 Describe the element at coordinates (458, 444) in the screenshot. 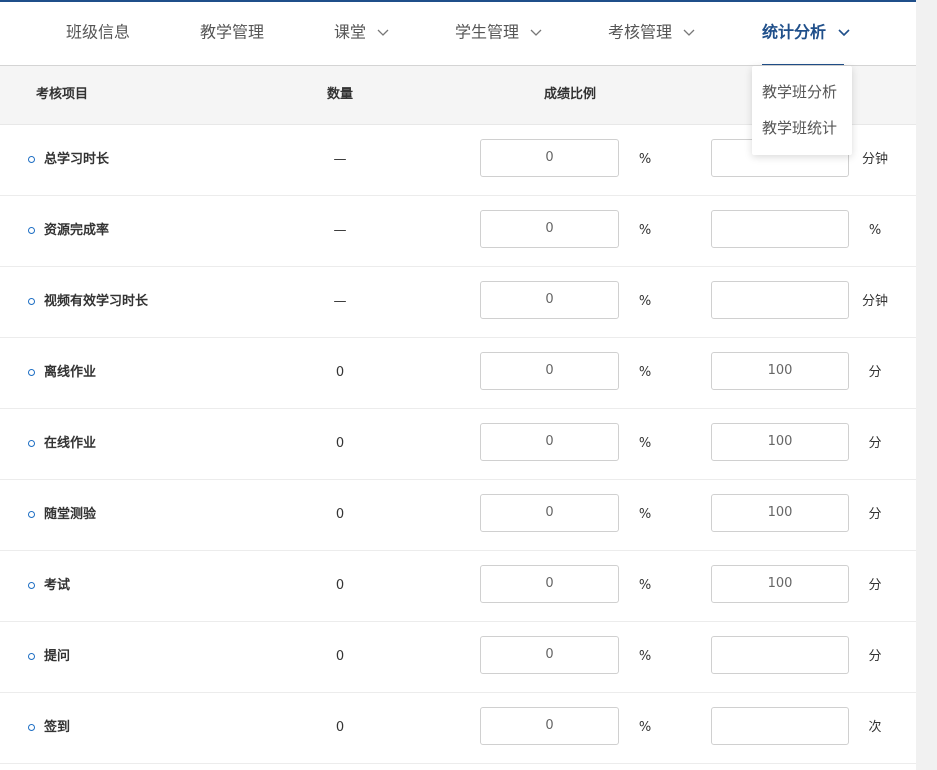

I see `table-row: 在线作业 0 0 % 100 分` at that location.